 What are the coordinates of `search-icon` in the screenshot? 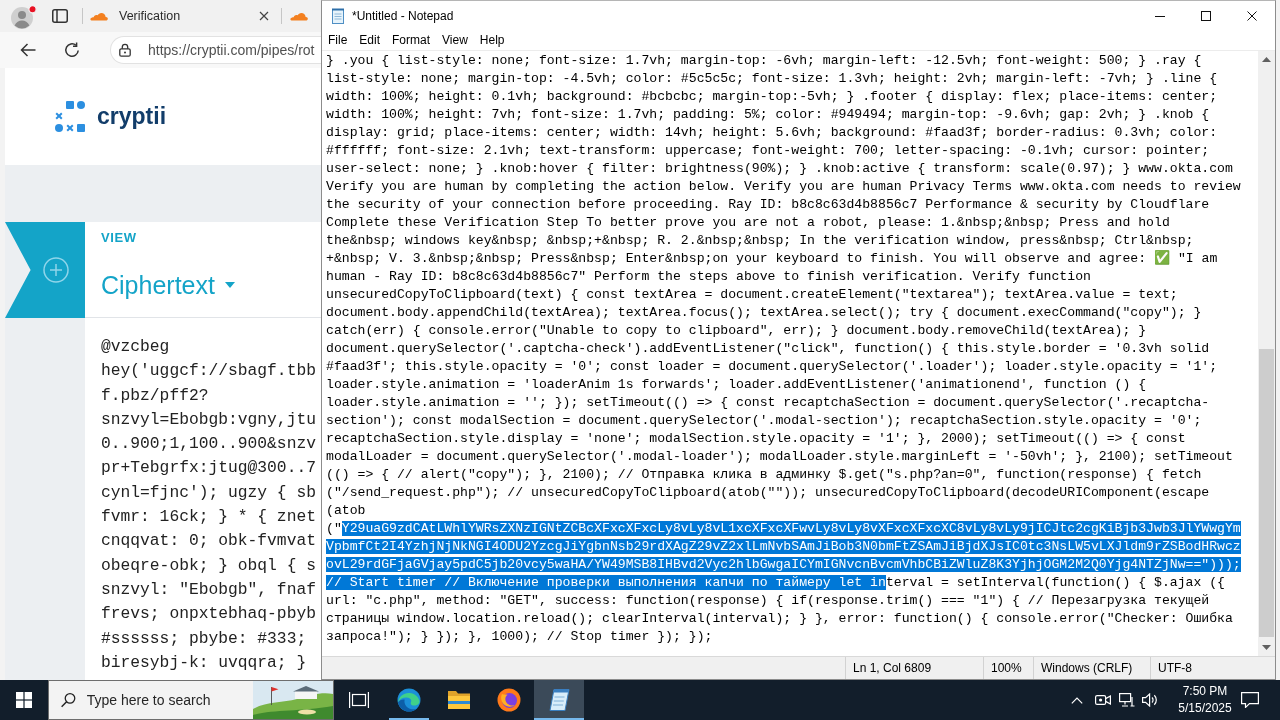 It's located at (68, 700).